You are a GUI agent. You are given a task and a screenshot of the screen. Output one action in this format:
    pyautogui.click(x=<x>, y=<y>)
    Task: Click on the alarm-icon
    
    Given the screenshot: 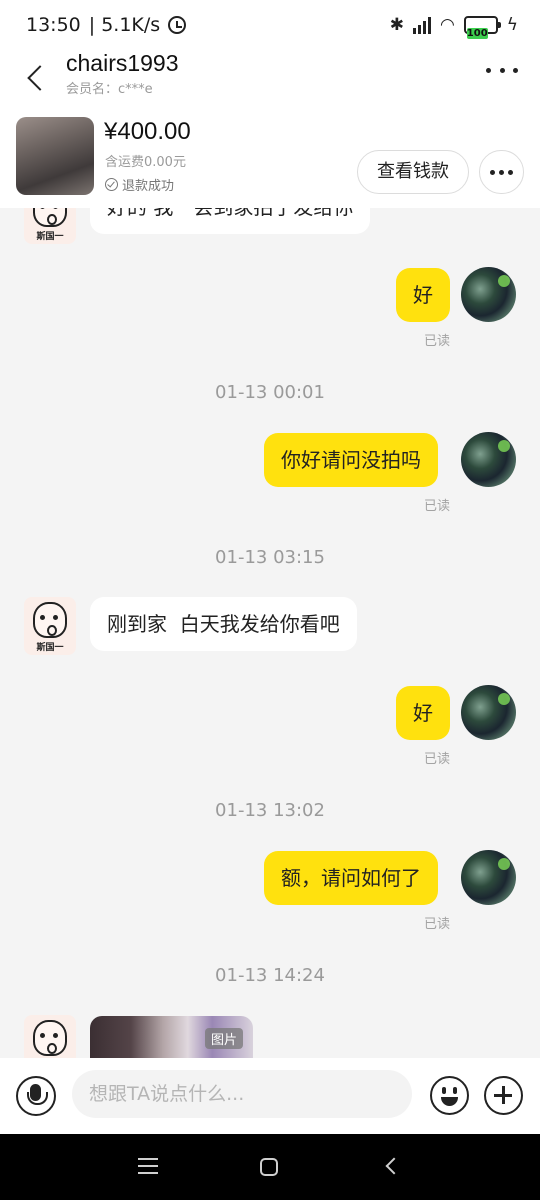 What is the action you would take?
    pyautogui.click(x=177, y=25)
    